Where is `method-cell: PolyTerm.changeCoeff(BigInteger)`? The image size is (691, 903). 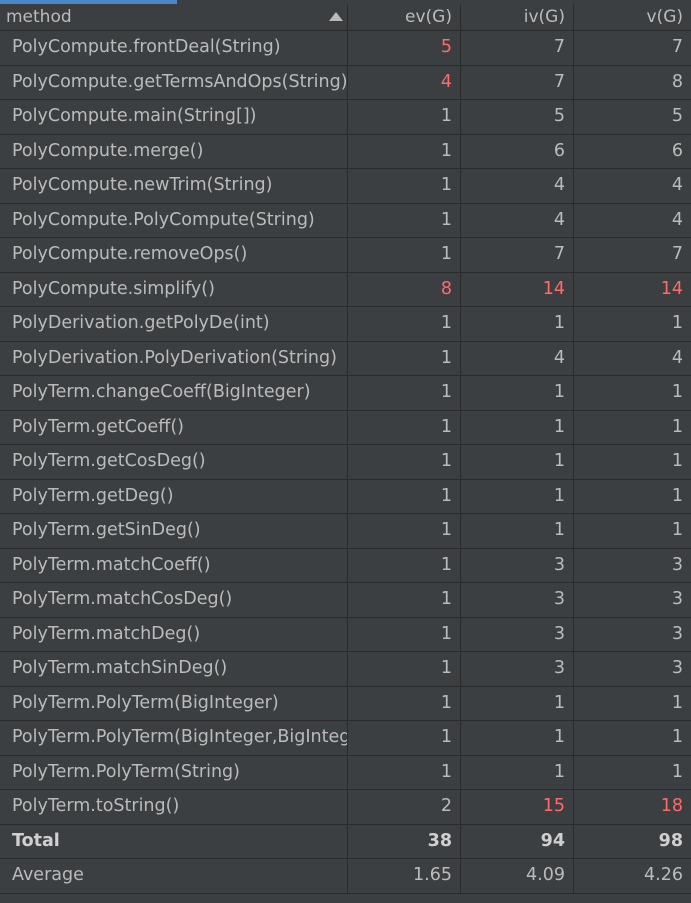
method-cell: PolyTerm.changeCoeff(BigInteger) is located at coordinates (174, 393).